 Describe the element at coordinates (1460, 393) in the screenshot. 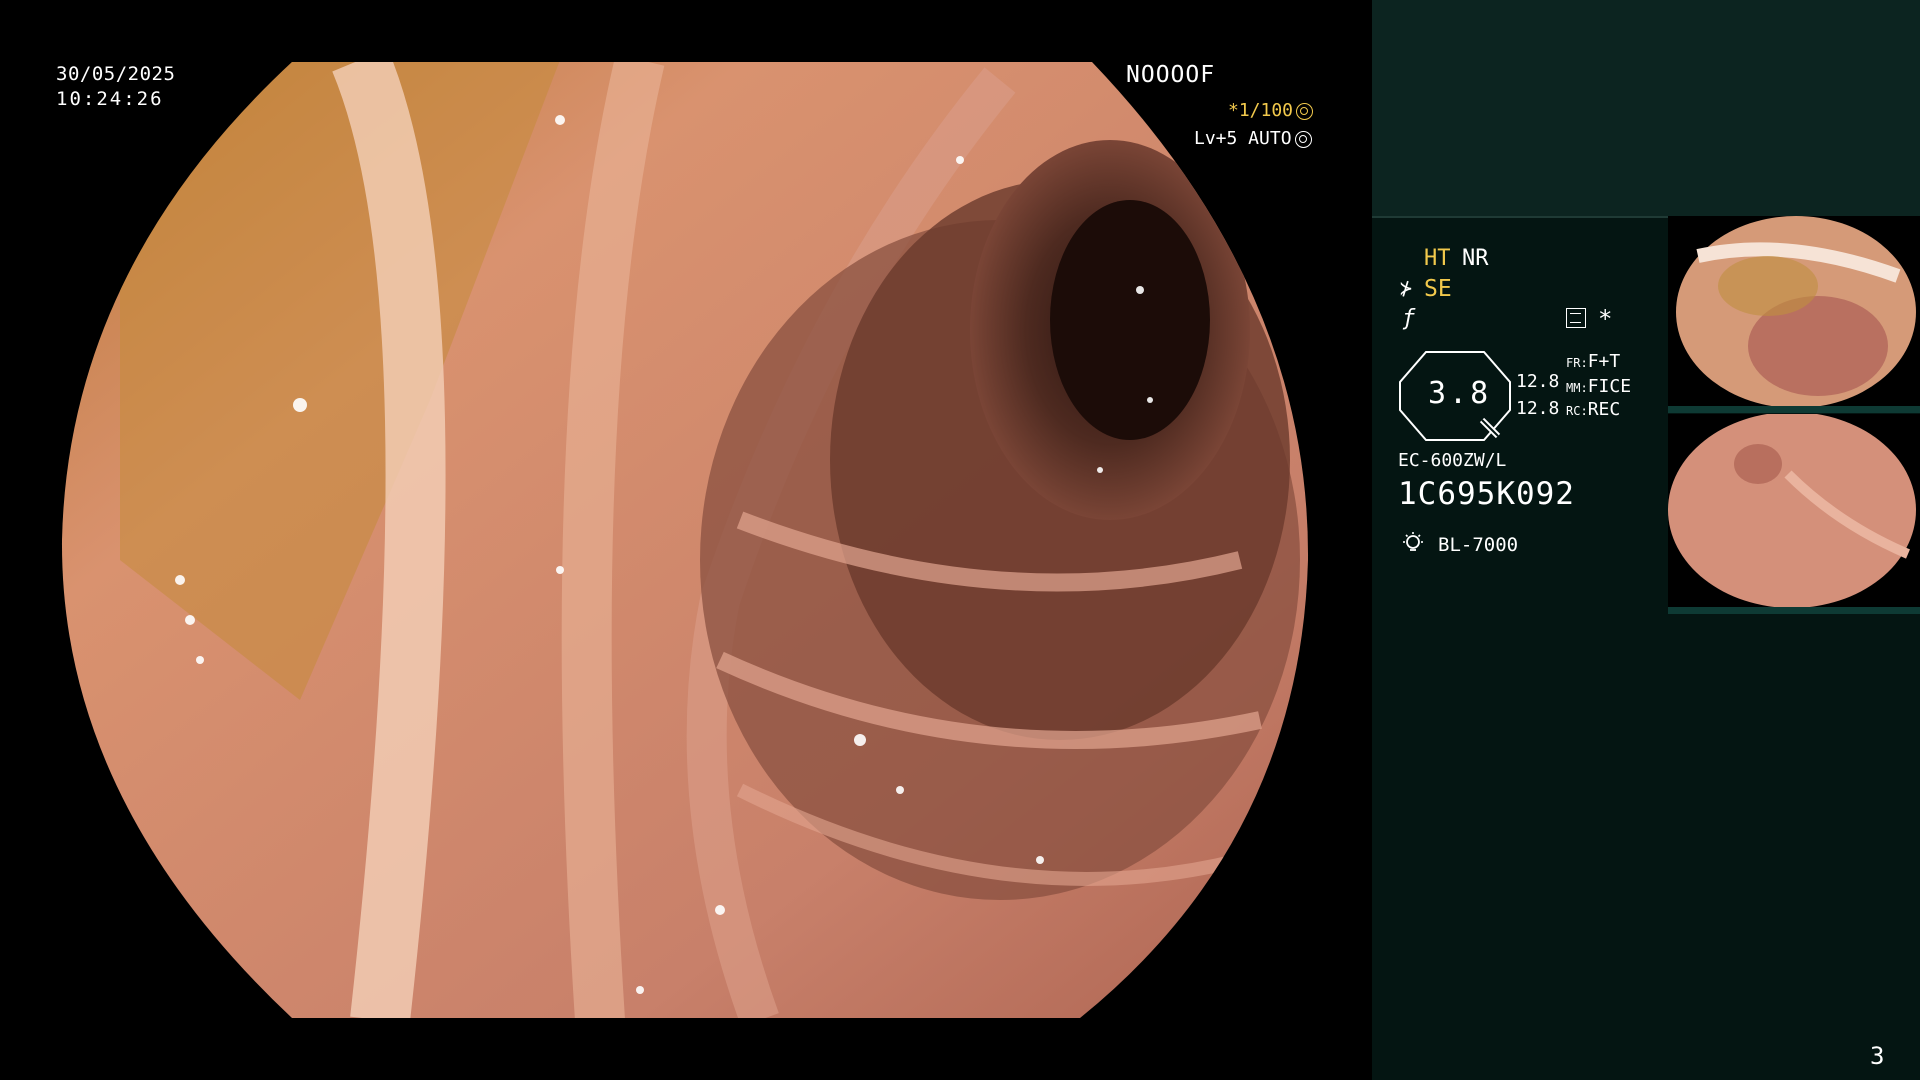

I see `zoom-value: 3.8` at that location.